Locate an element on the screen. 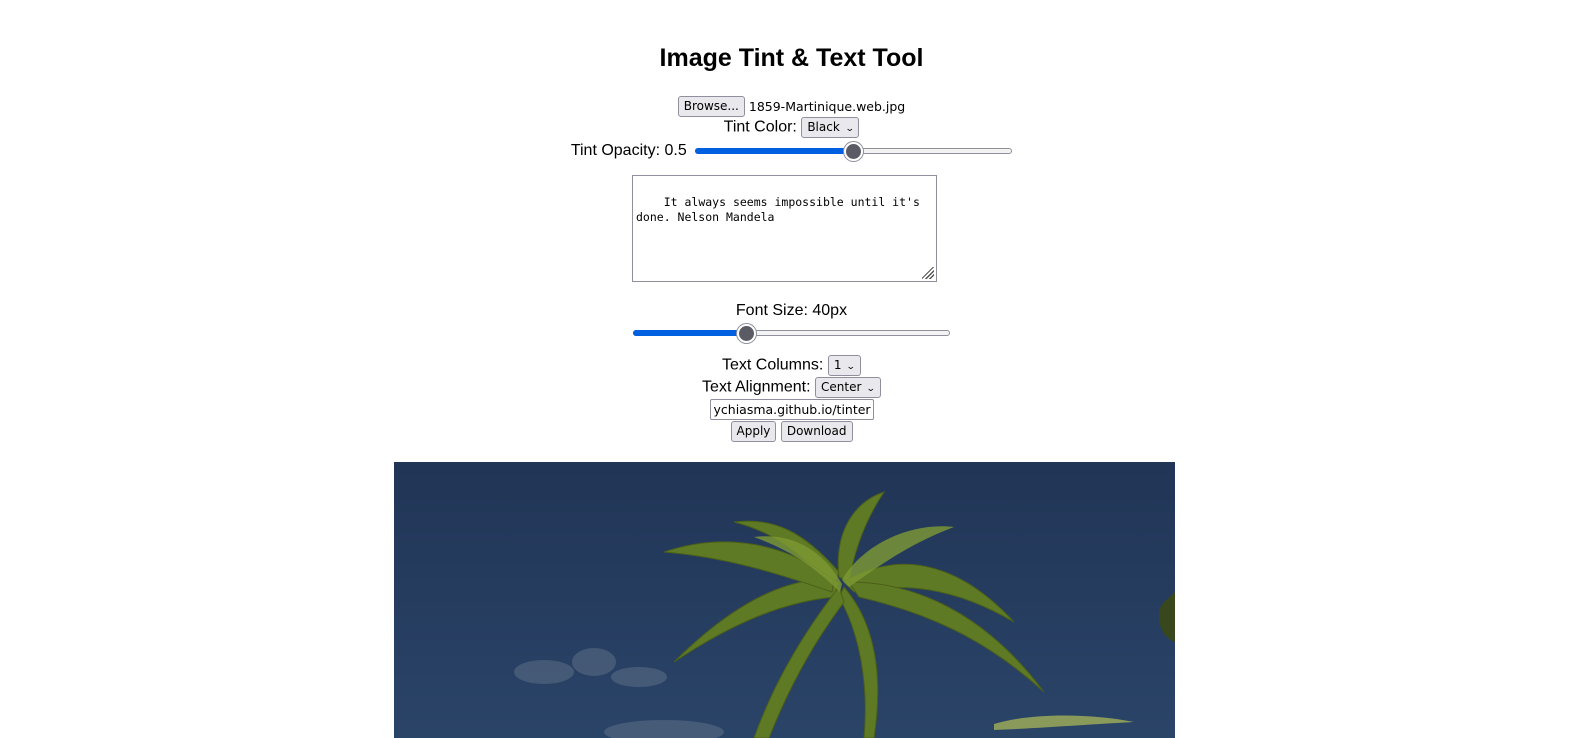  page-title: Image Tint & Text Tool is located at coordinates (791, 58).